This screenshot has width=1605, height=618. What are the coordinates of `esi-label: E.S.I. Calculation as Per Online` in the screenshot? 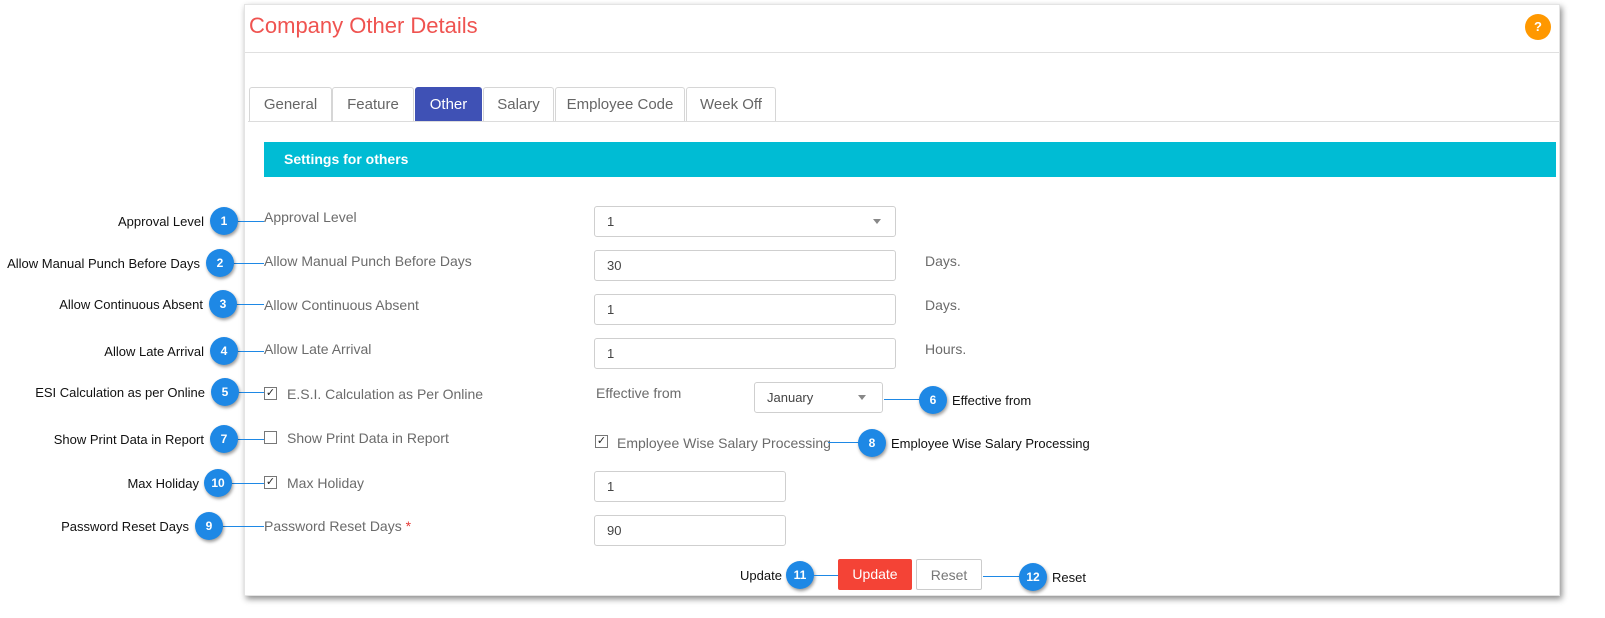 It's located at (385, 394).